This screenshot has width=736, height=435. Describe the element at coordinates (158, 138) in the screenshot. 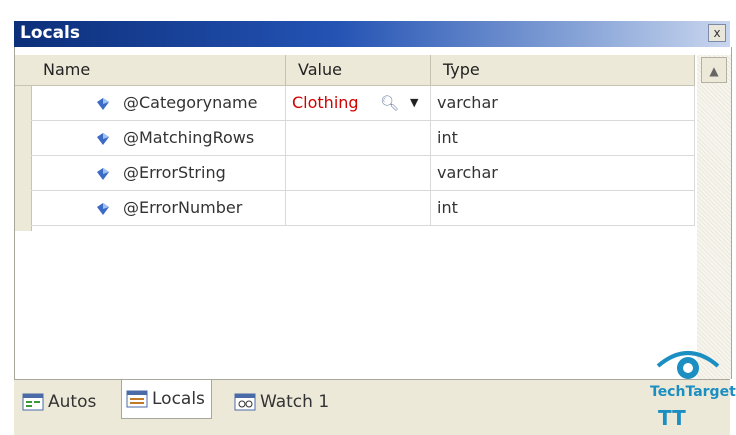

I see `cell-name: @MatchingRows` at that location.